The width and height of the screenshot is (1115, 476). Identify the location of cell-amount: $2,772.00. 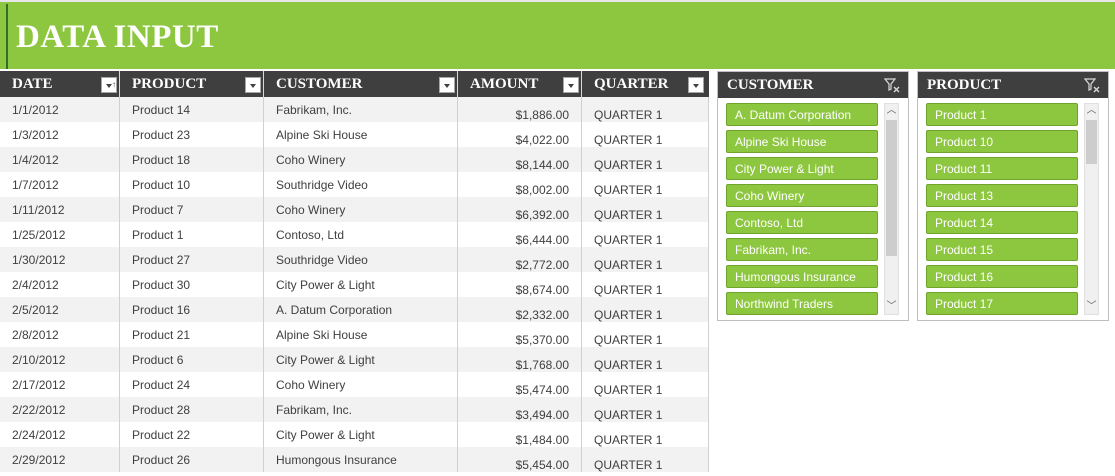
(520, 259).